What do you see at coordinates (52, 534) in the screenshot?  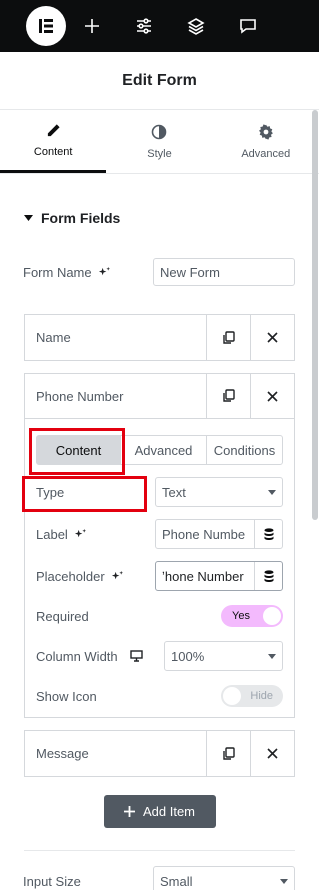 I see `label-label: Label` at bounding box center [52, 534].